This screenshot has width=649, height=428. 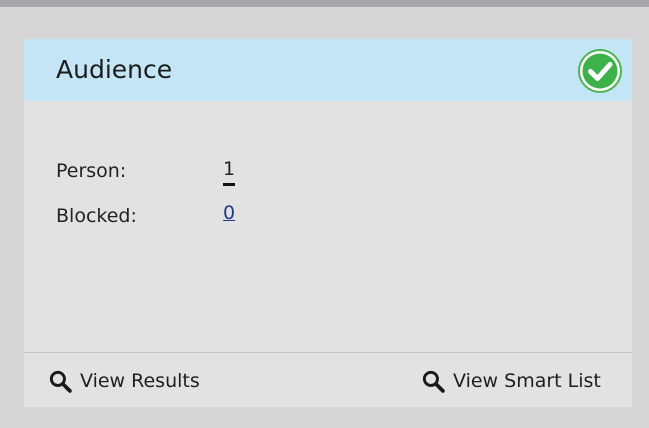 What do you see at coordinates (324, 3) in the screenshot?
I see `top-strip` at bounding box center [324, 3].